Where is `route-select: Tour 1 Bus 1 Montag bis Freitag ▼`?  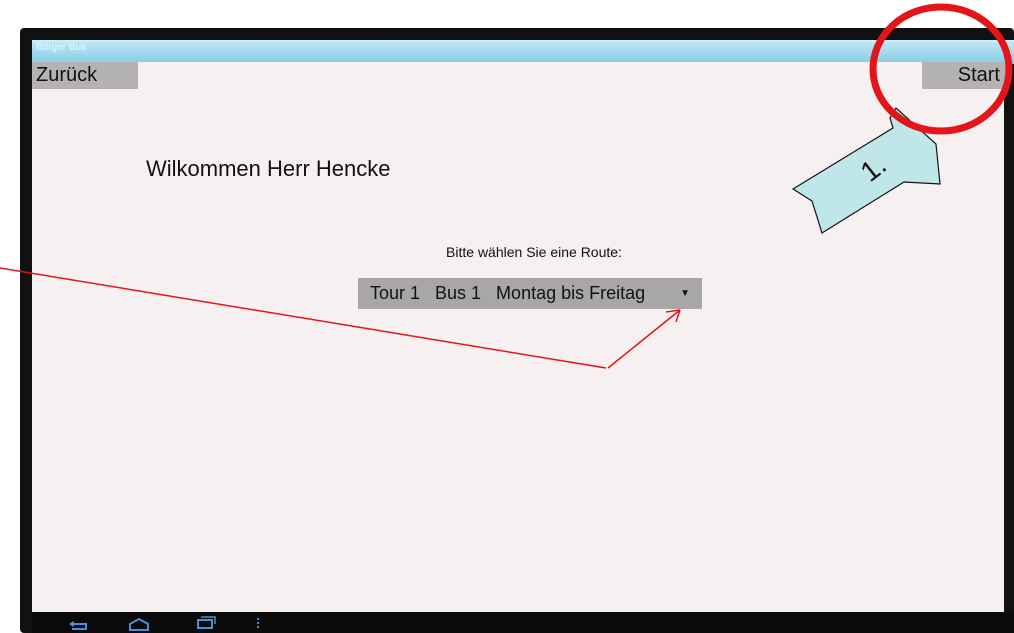
route-select: Tour 1 Bus 1 Montag bis Freitag ▼ is located at coordinates (530, 293).